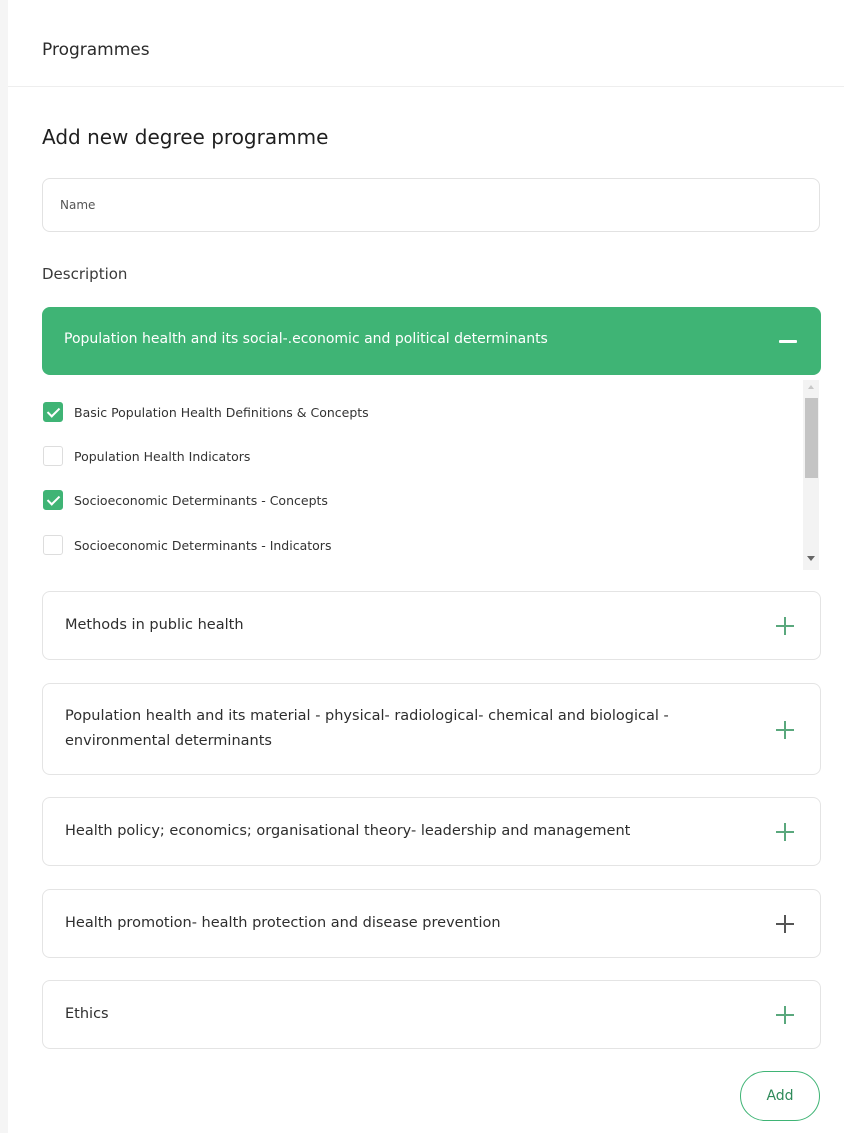 The height and width of the screenshot is (1133, 844). What do you see at coordinates (203, 545) in the screenshot?
I see `checkbox-label: Socioeconomic Determinants - Indicators` at bounding box center [203, 545].